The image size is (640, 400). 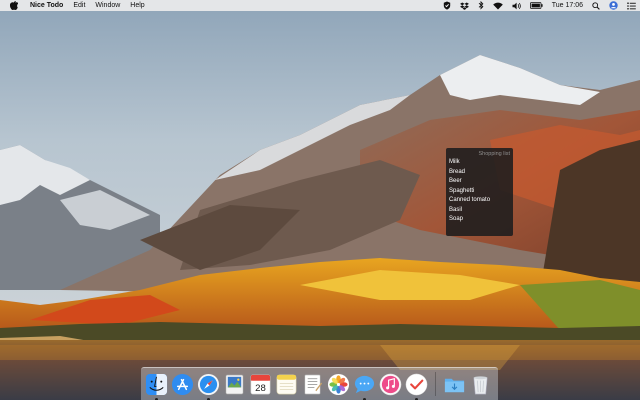 I want to click on list-item: Milk, so click(x=479, y=163).